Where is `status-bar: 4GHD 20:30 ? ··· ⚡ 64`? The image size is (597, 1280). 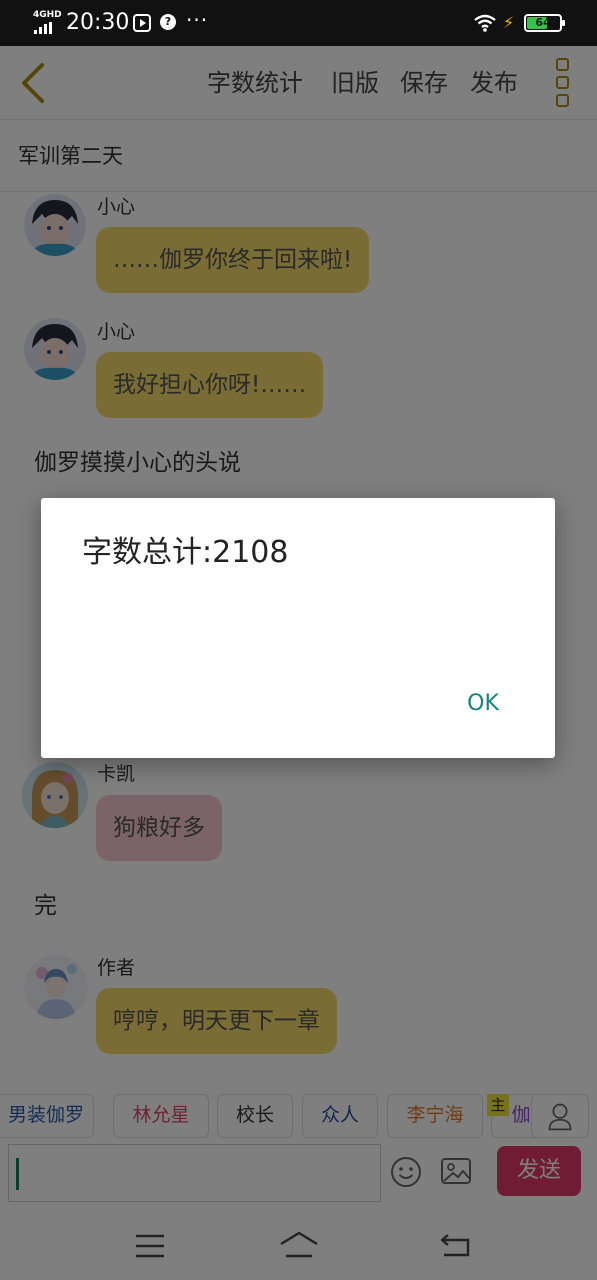
status-bar: 4GHD 20:30 ? ··· ⚡ 64 is located at coordinates (298, 23).